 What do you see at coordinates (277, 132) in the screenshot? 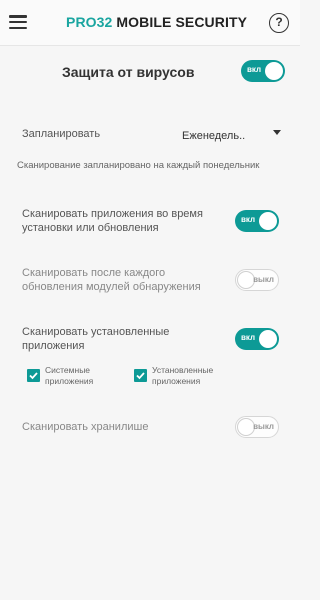
I see `chevron-down-icon` at bounding box center [277, 132].